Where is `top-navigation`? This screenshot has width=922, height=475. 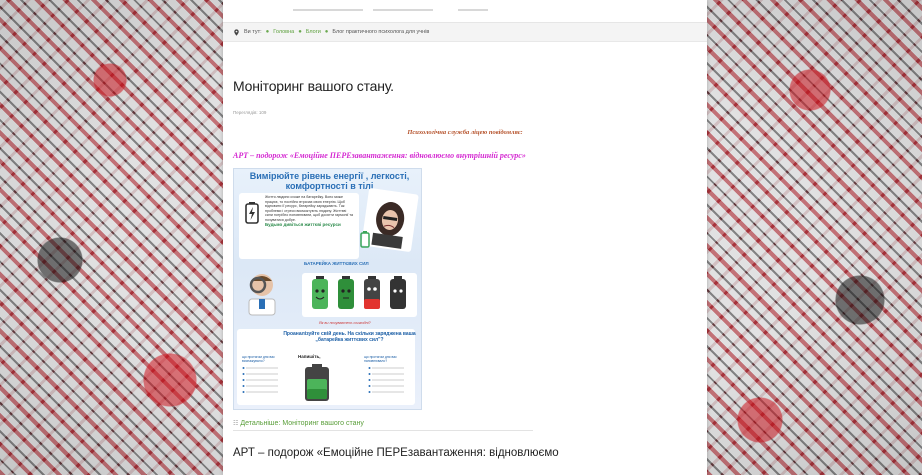 top-navigation is located at coordinates (465, 11).